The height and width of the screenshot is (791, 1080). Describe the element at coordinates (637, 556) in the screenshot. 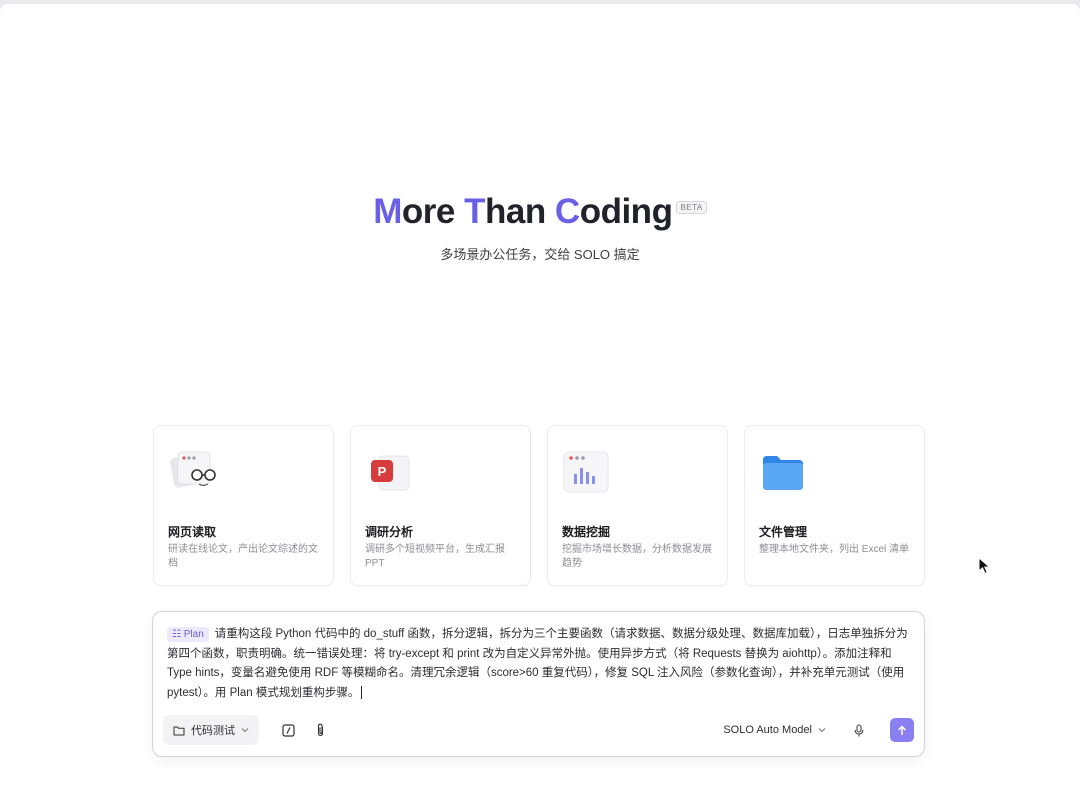

I see `card-desc: 挖掘市场增长数据，分析数据发展趋势` at that location.